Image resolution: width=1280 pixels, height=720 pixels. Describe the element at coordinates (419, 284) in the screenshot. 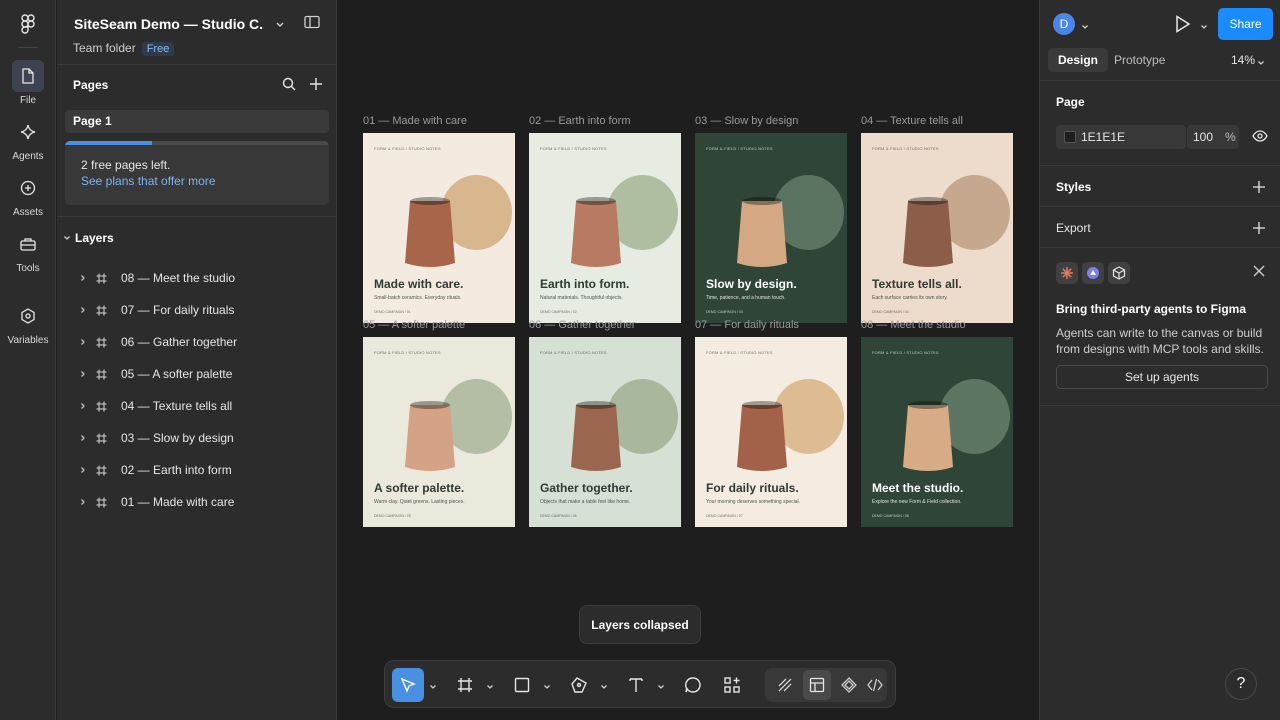

I see `frame-headline: Made with care.` at that location.